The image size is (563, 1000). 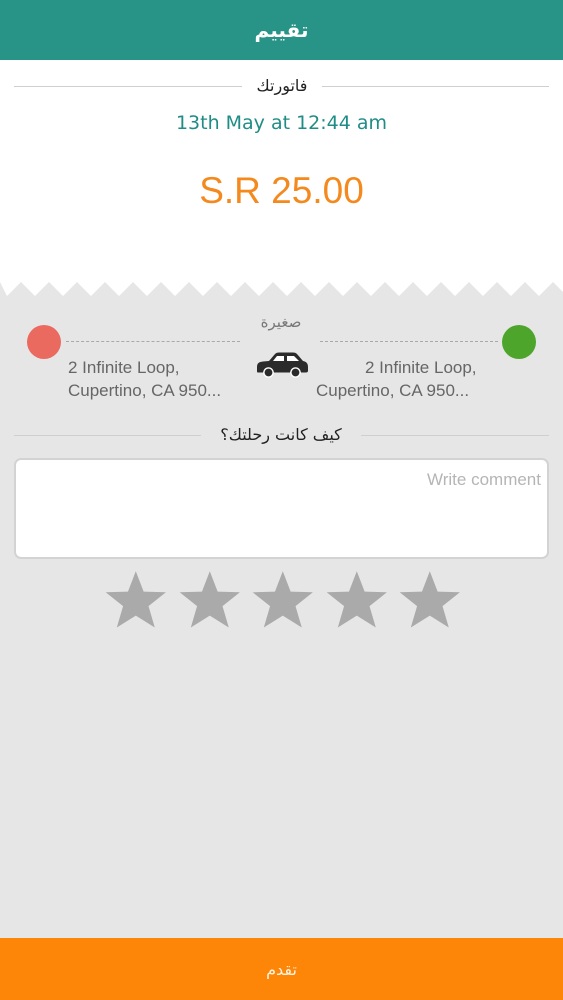 I want to click on dropoff-address-line1: 2 Infinite Loop,, so click(x=421, y=367).